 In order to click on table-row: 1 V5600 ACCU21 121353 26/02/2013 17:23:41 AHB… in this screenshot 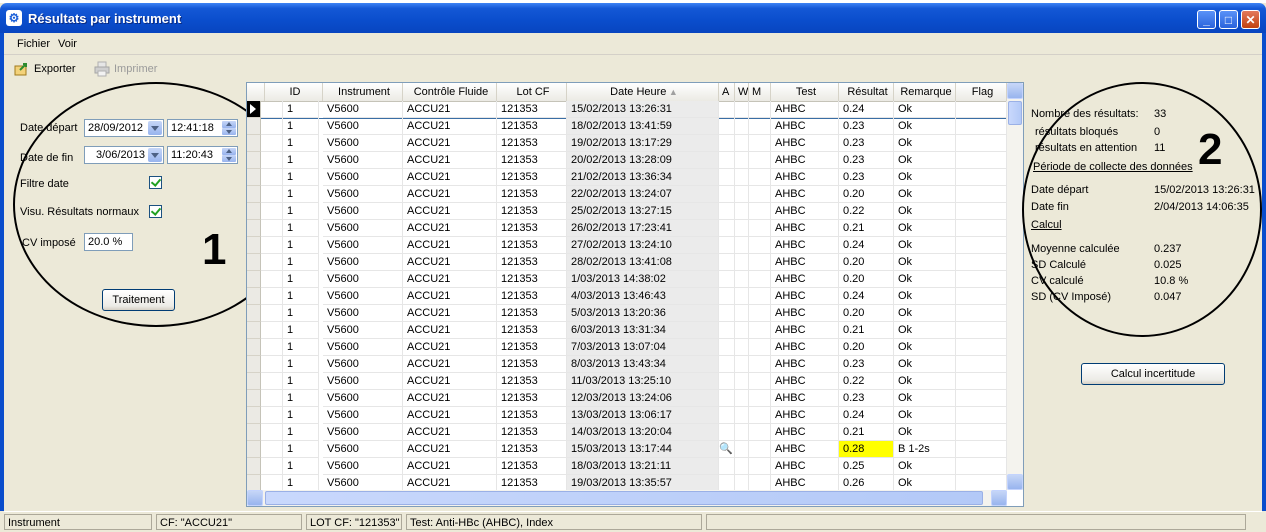, I will do `click(627, 228)`.